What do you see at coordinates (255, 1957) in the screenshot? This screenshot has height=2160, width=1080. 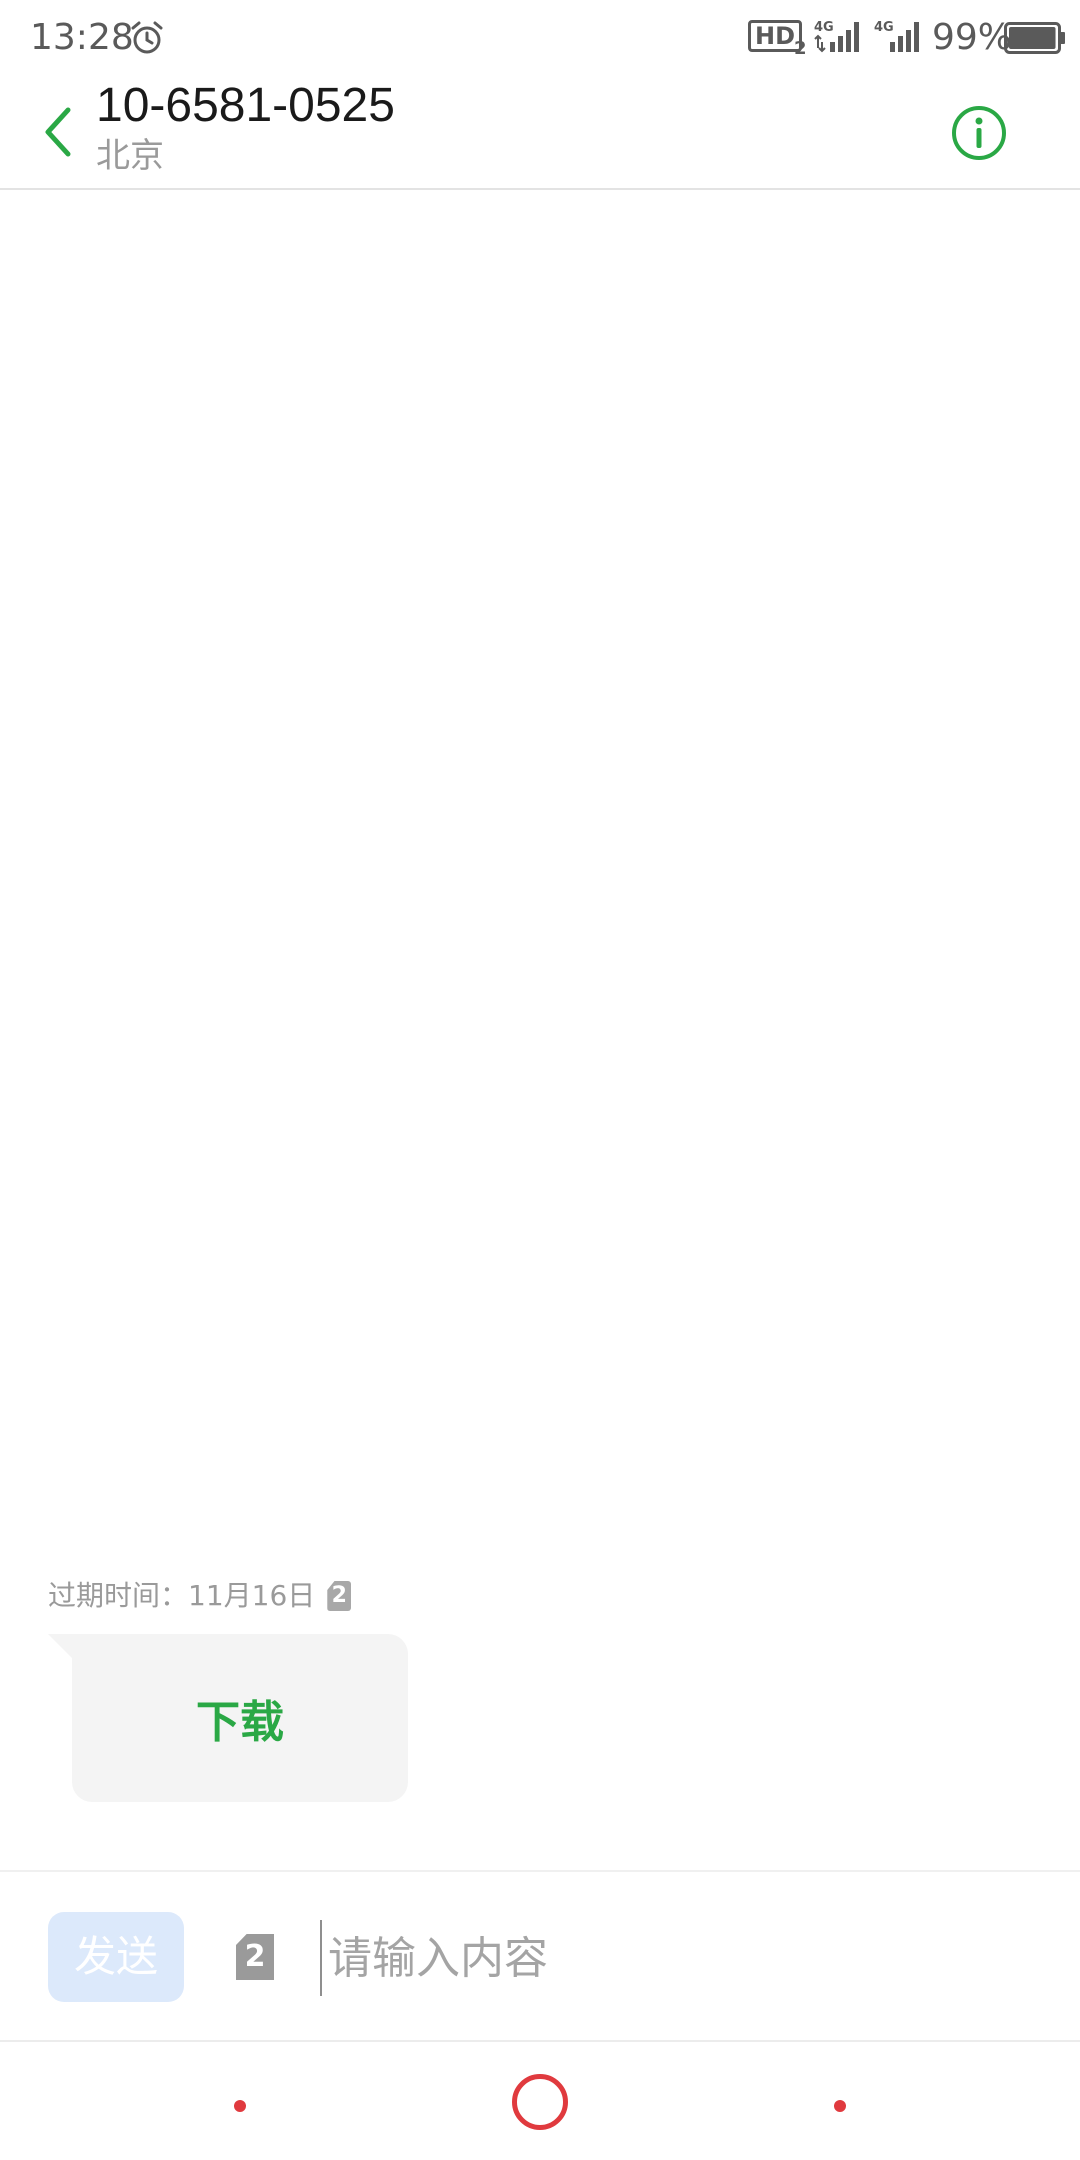 I see `sim-select-button: 2` at bounding box center [255, 1957].